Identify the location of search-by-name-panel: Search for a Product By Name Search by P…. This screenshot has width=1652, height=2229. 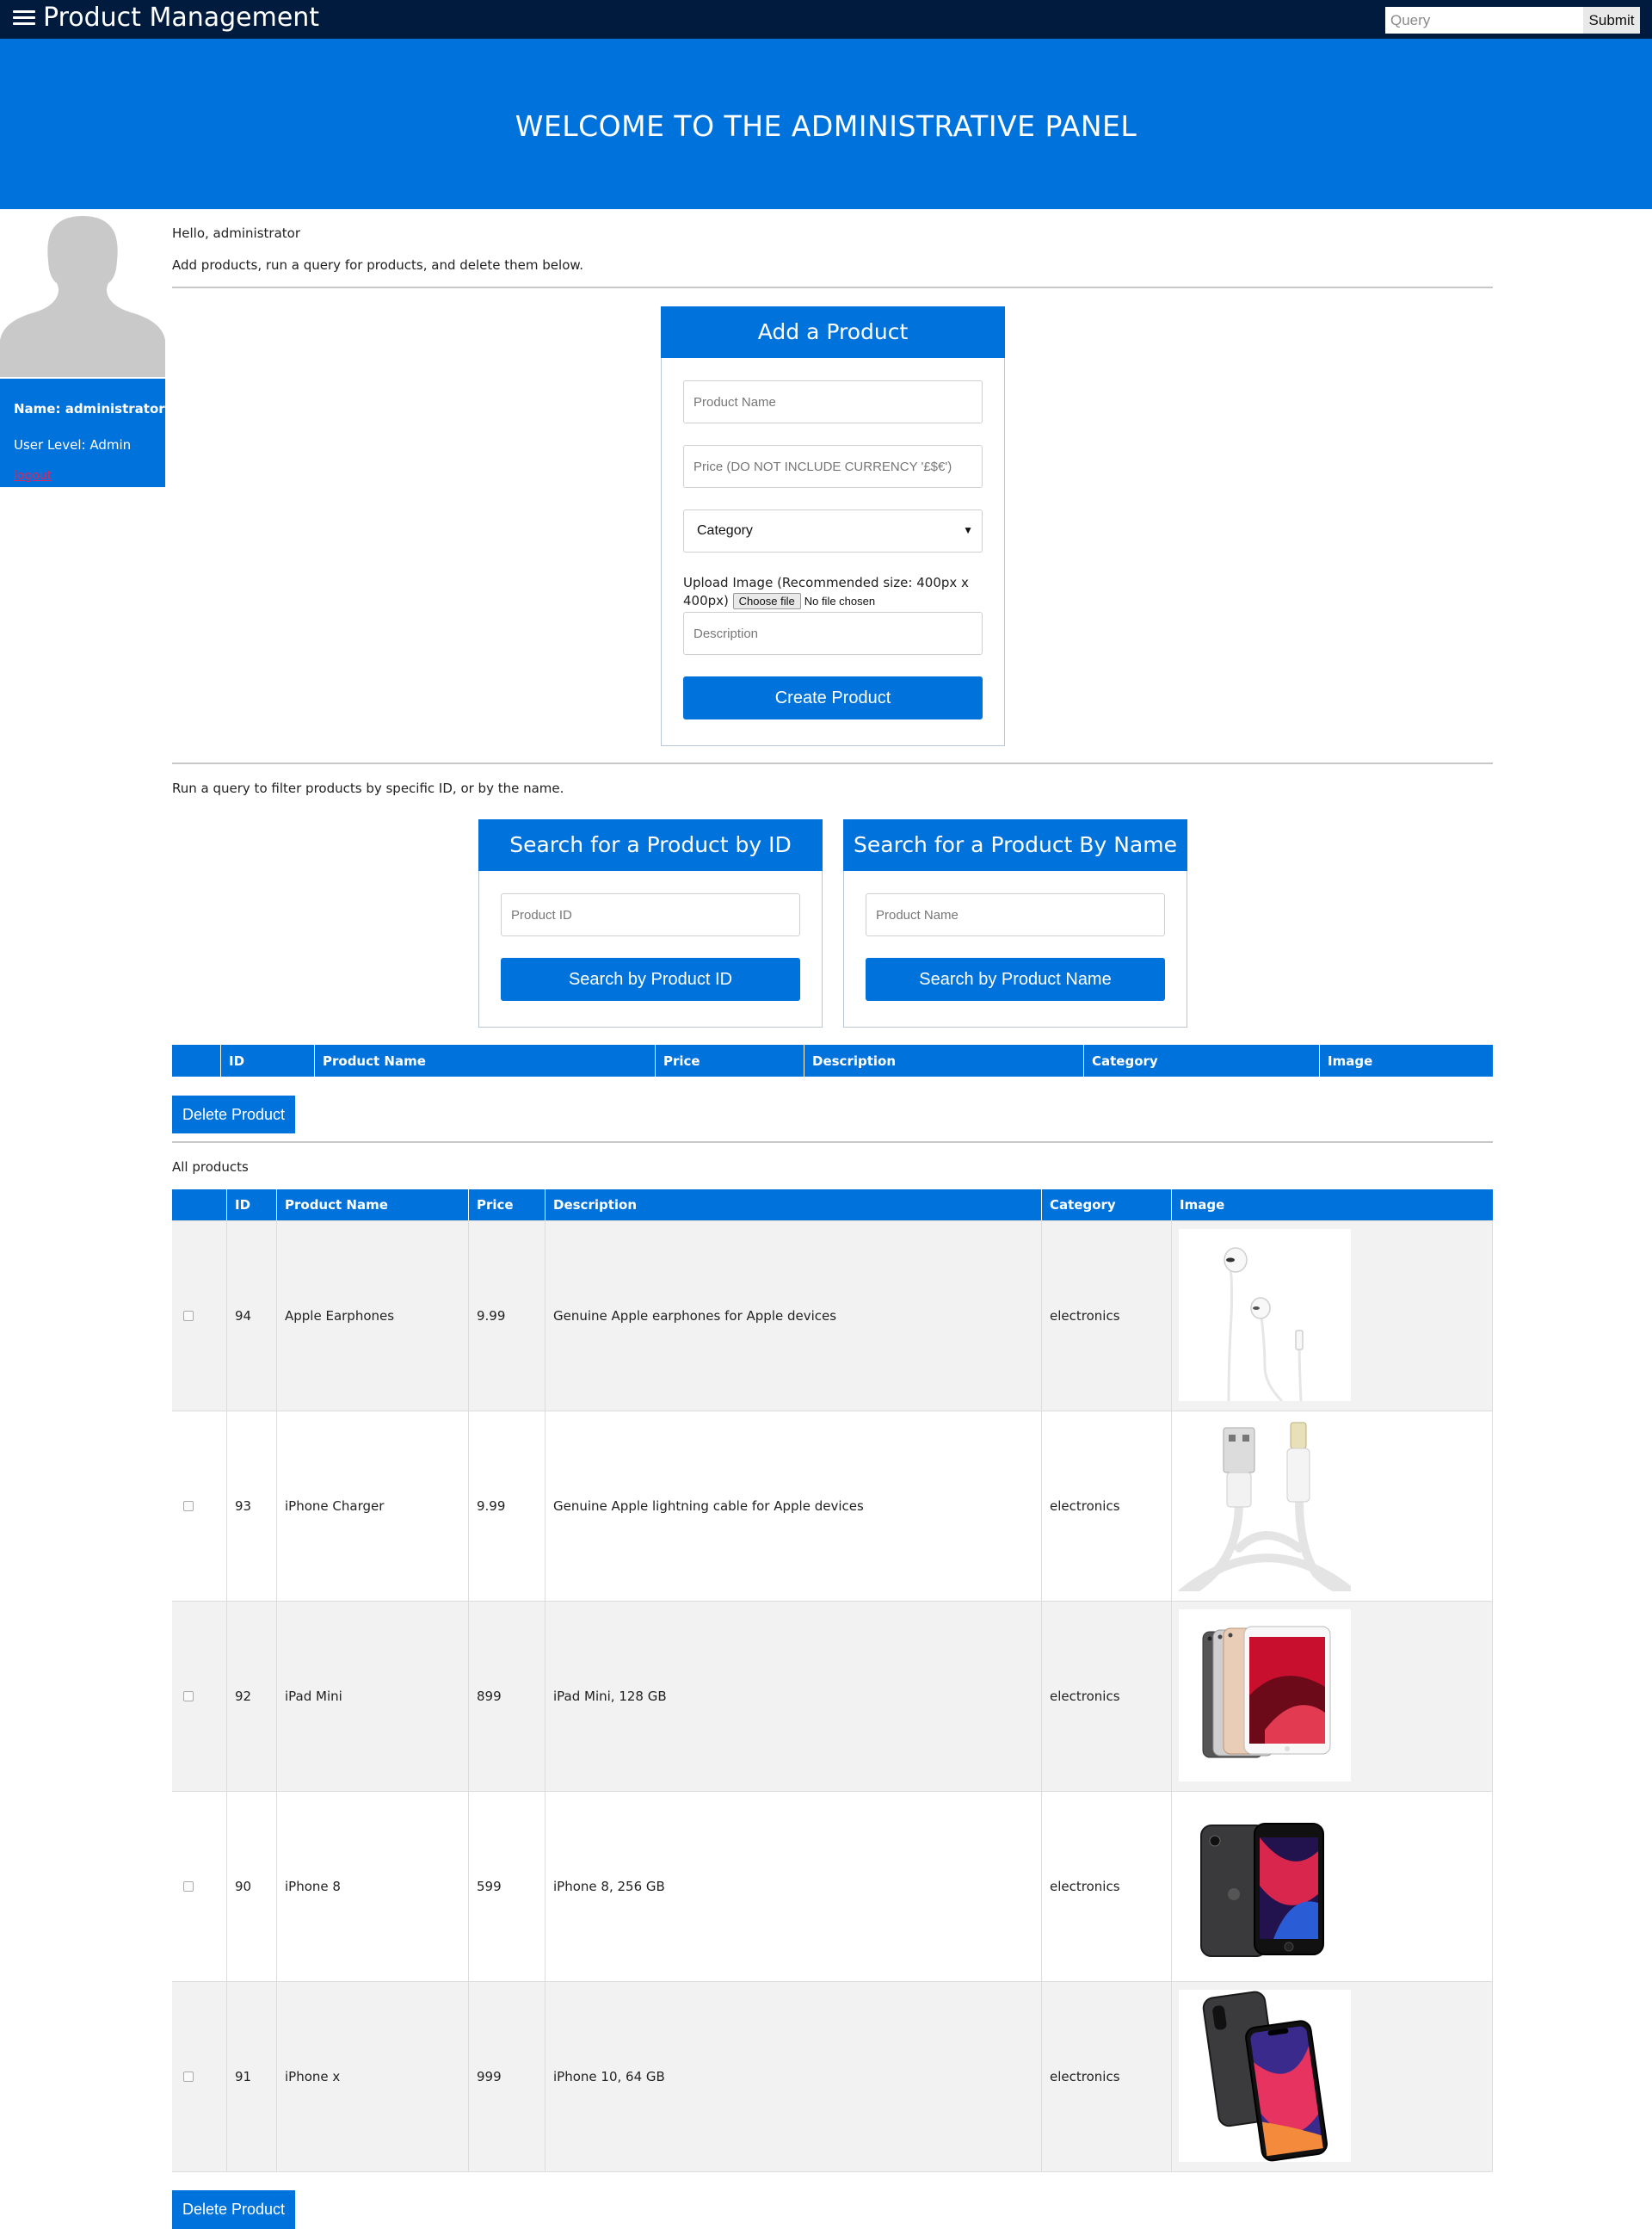
(1015, 923).